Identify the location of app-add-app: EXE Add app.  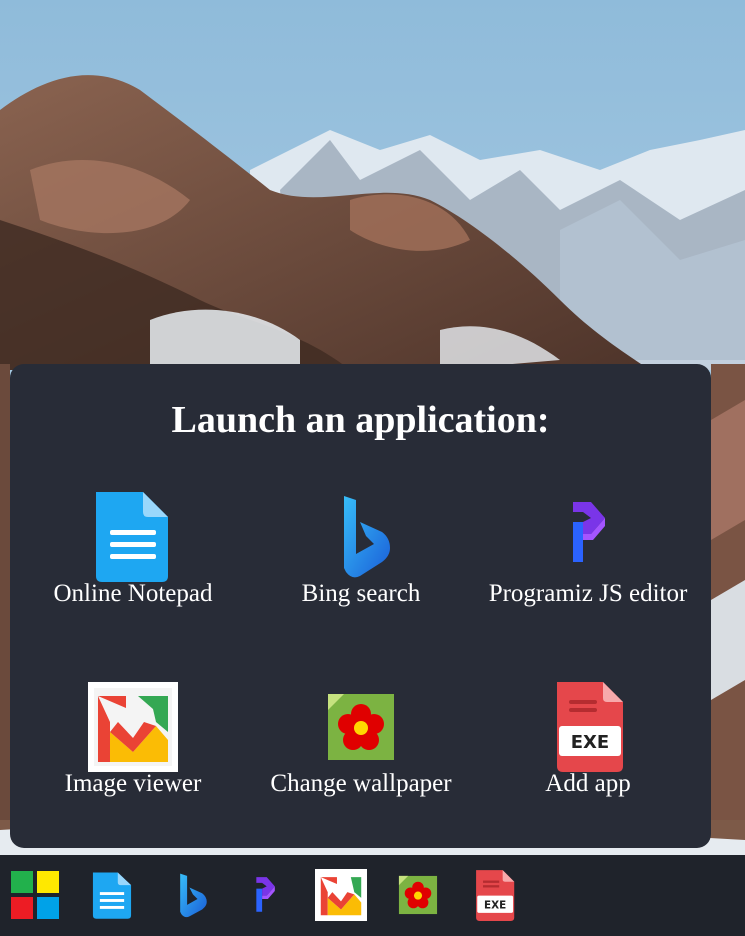
(588, 740).